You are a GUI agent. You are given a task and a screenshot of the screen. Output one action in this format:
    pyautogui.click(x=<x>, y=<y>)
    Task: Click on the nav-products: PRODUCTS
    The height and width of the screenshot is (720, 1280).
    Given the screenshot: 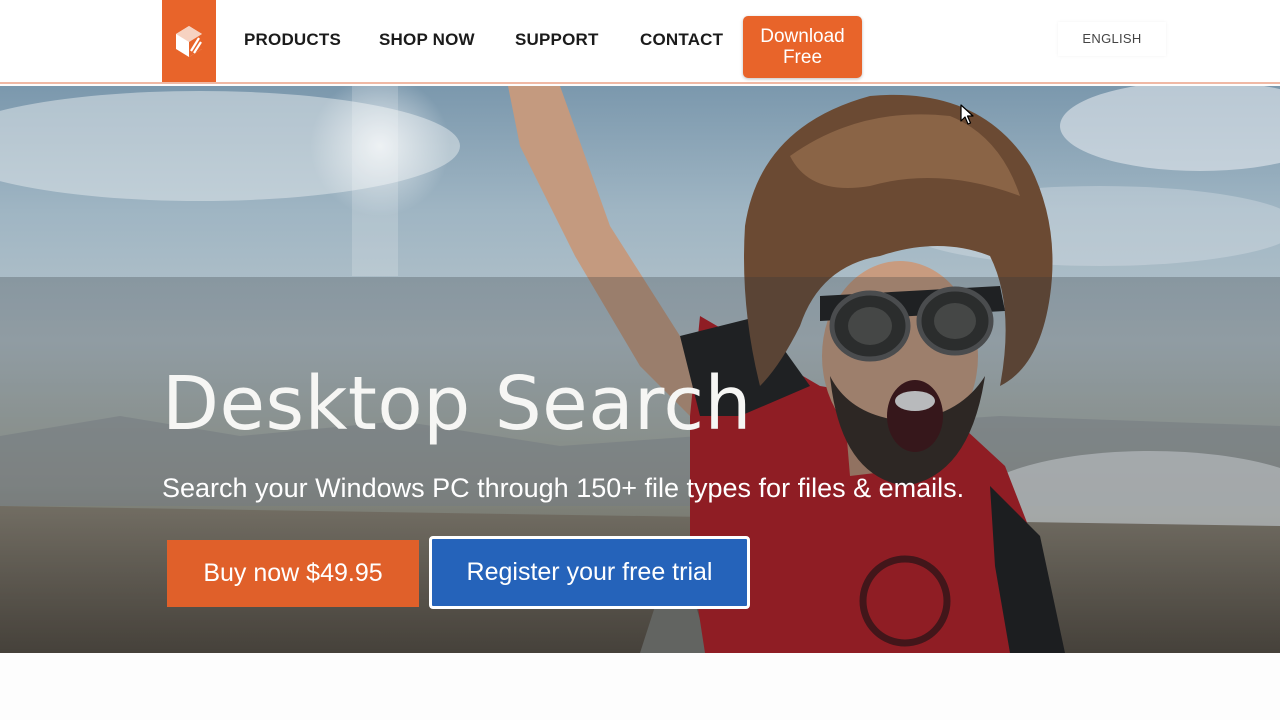 What is the action you would take?
    pyautogui.click(x=292, y=40)
    